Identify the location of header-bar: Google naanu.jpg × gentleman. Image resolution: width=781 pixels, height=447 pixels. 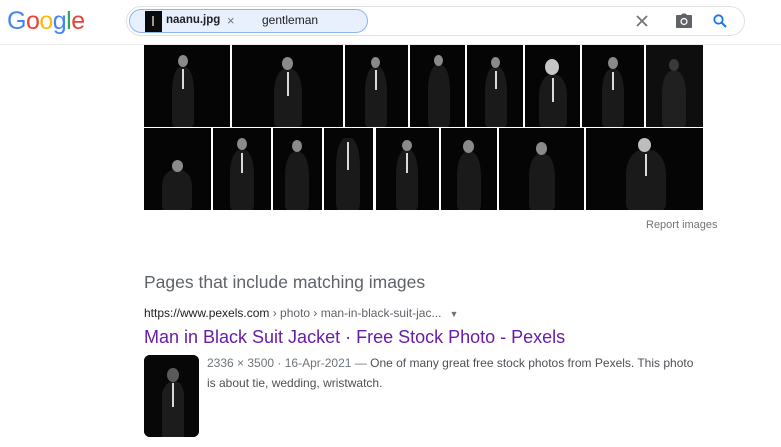
(390, 22).